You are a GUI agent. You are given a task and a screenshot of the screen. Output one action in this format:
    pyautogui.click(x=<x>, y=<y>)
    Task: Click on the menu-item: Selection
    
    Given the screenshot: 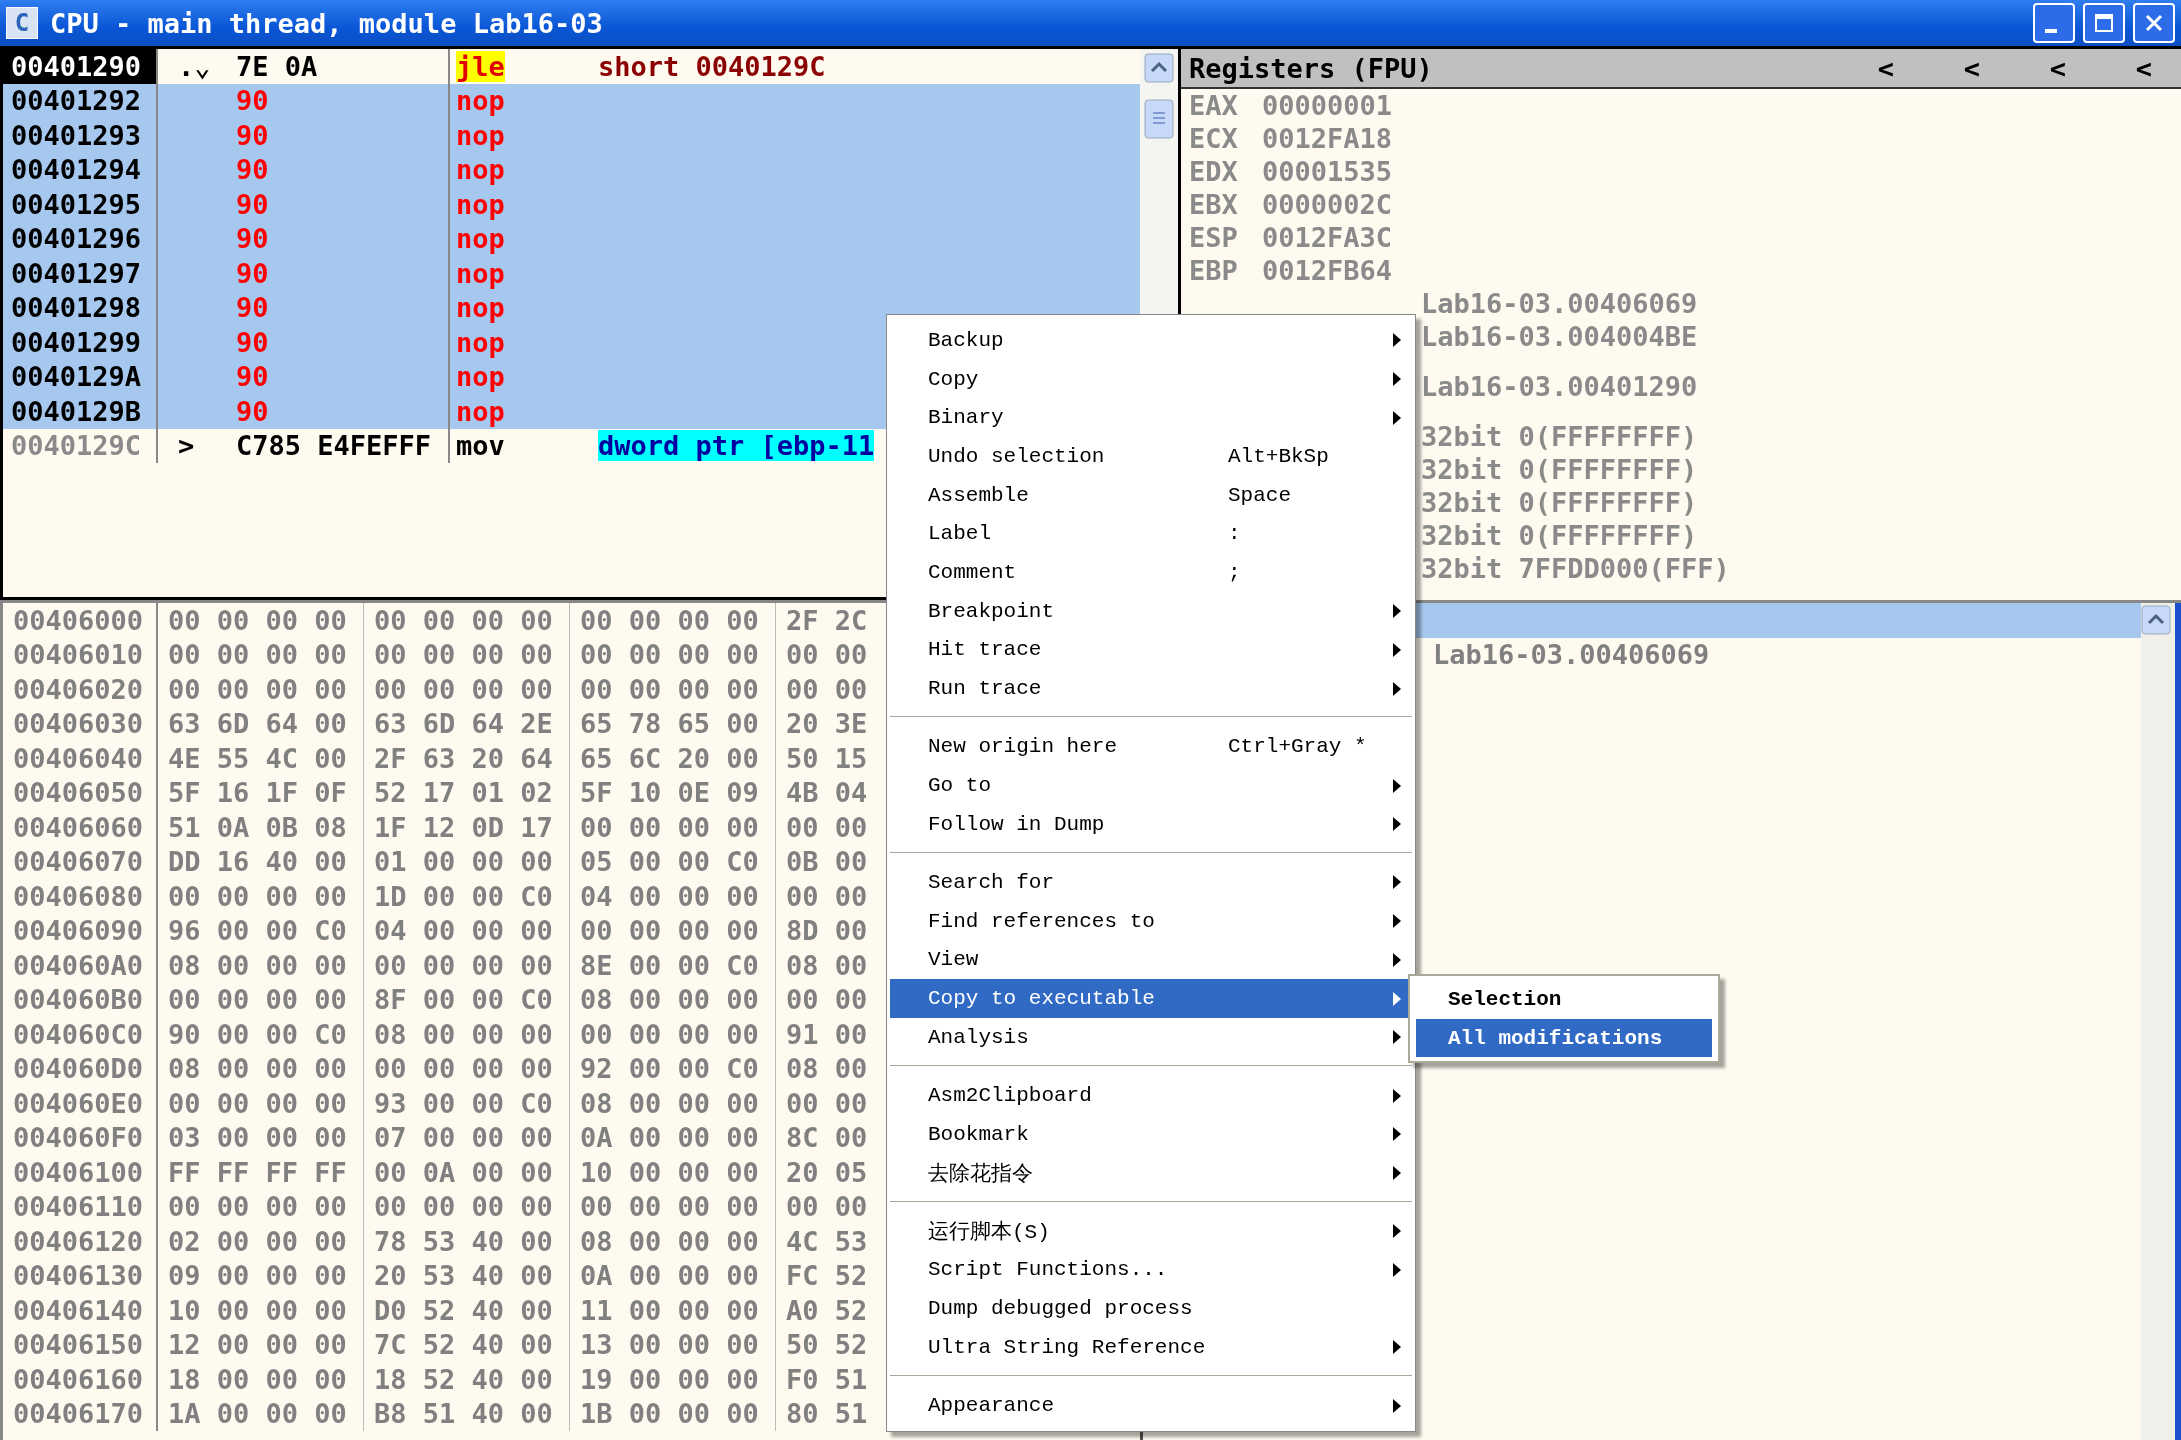 What is the action you would take?
    pyautogui.click(x=1564, y=999)
    